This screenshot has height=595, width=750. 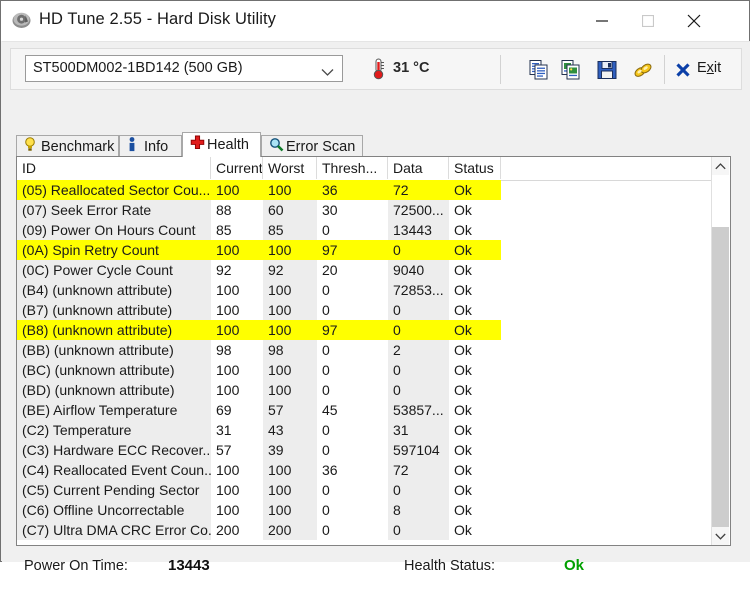 I want to click on table-cell-current: 69, so click(x=224, y=410).